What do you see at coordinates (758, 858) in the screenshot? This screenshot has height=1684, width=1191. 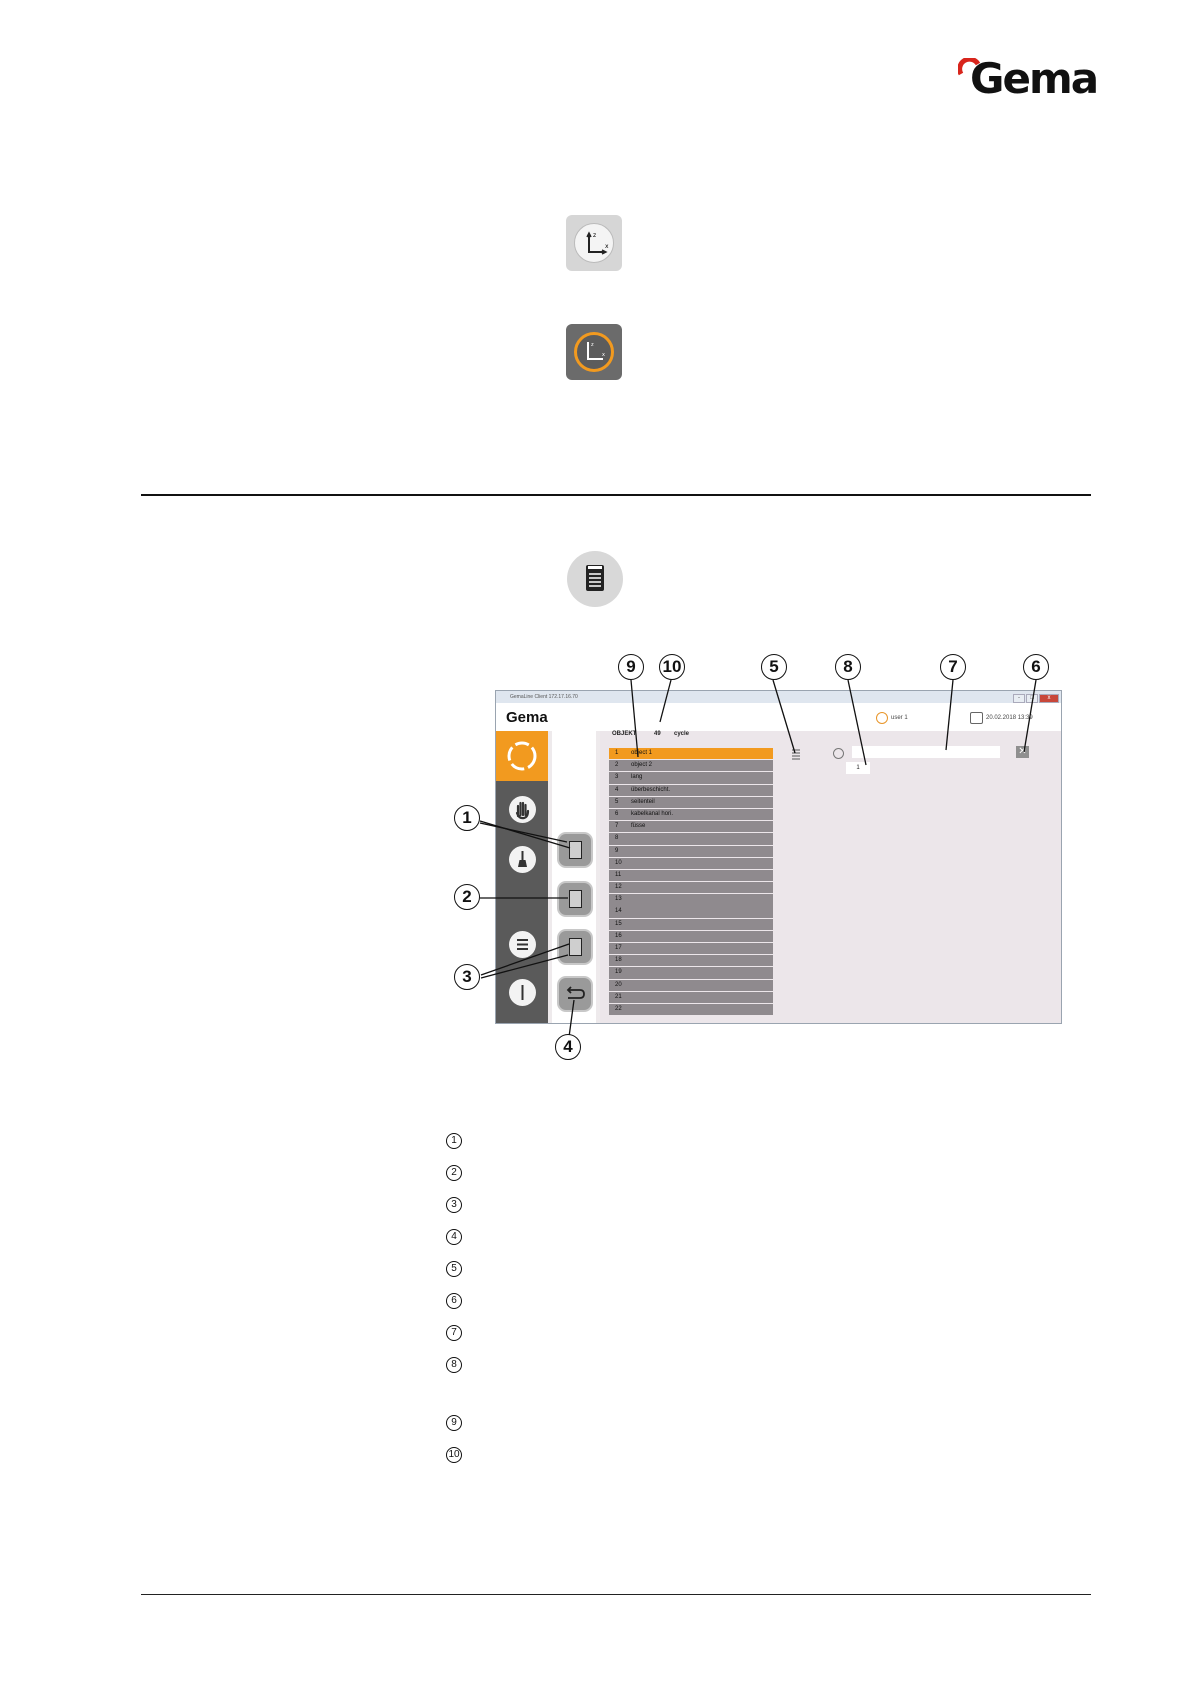 I see `callout-lines` at bounding box center [758, 858].